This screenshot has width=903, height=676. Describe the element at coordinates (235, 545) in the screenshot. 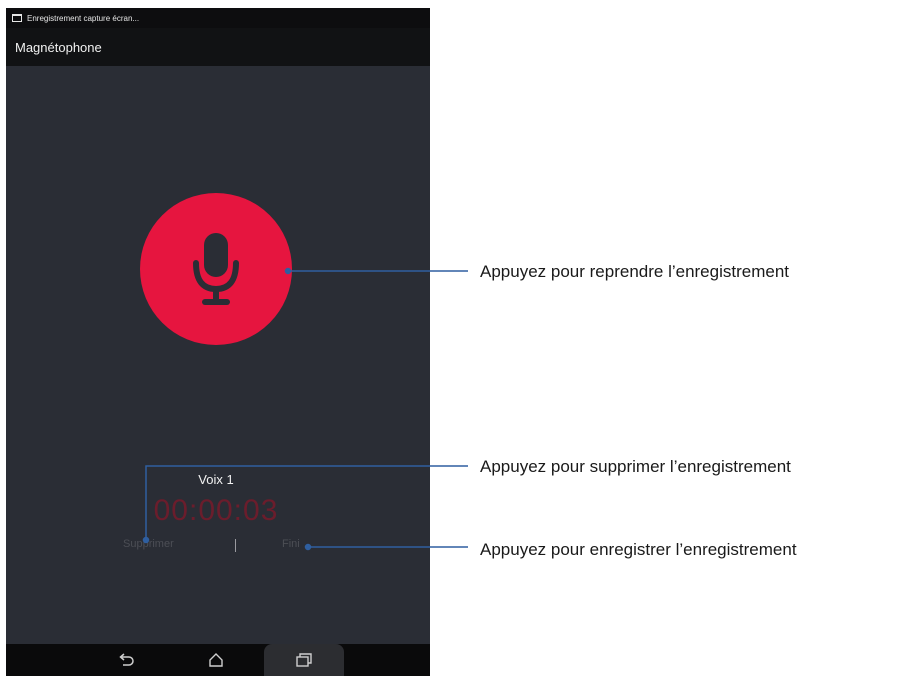

I see `button-divider` at that location.